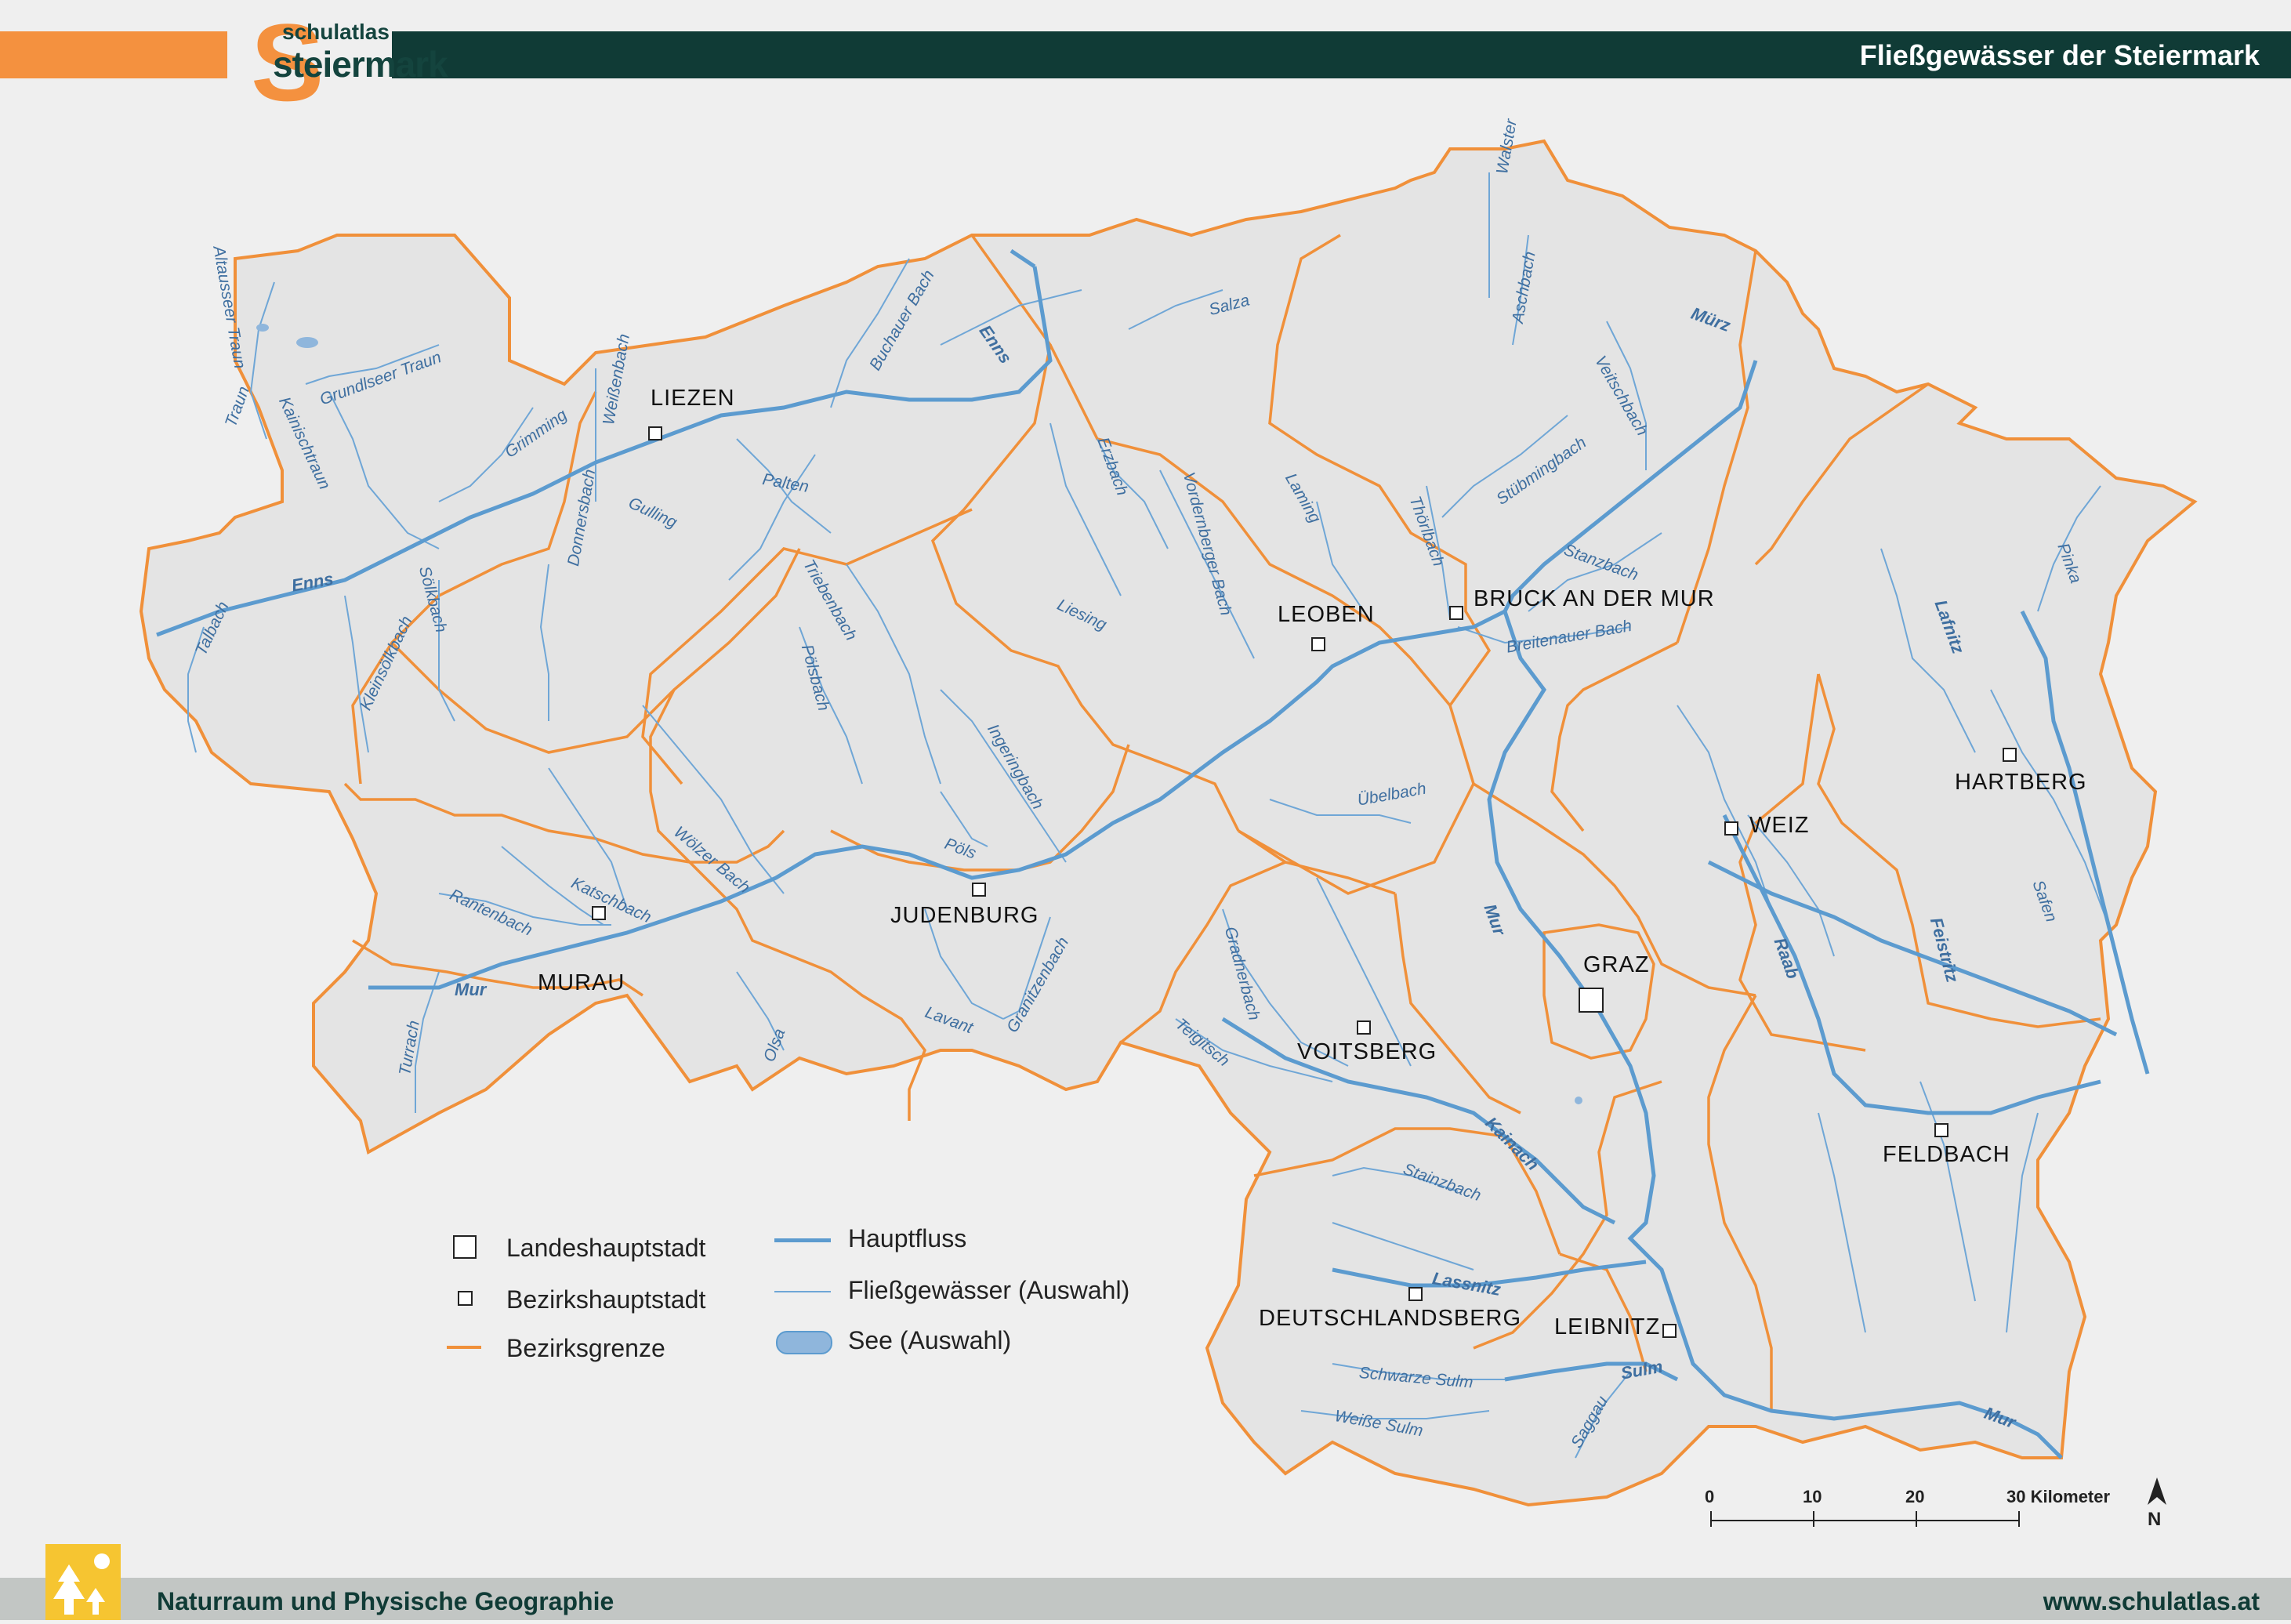  Describe the element at coordinates (465, 1247) in the screenshot. I see `legend-capital-symbol` at that location.